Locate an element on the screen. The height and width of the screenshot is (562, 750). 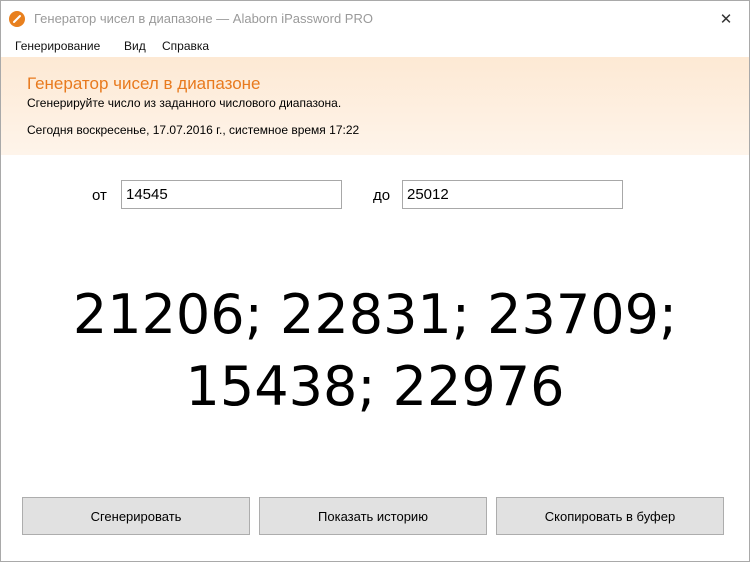
close-button: ✕ is located at coordinates (726, 19).